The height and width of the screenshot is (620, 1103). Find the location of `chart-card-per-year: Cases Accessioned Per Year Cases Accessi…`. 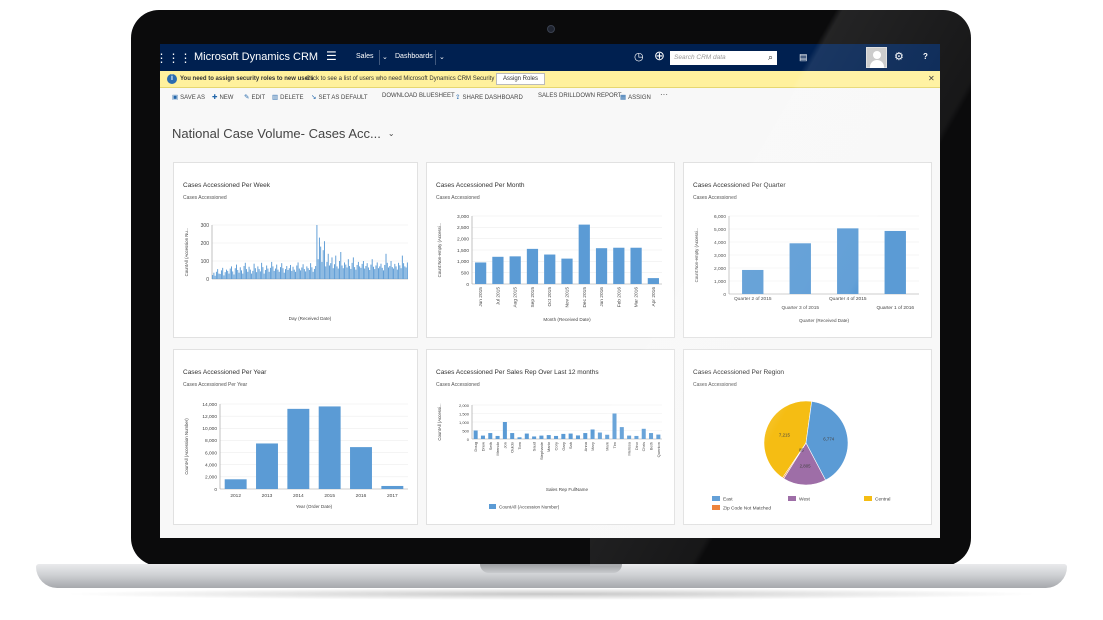

chart-card-per-year: Cases Accessioned Per Year Cases Accessi… is located at coordinates (295, 437).